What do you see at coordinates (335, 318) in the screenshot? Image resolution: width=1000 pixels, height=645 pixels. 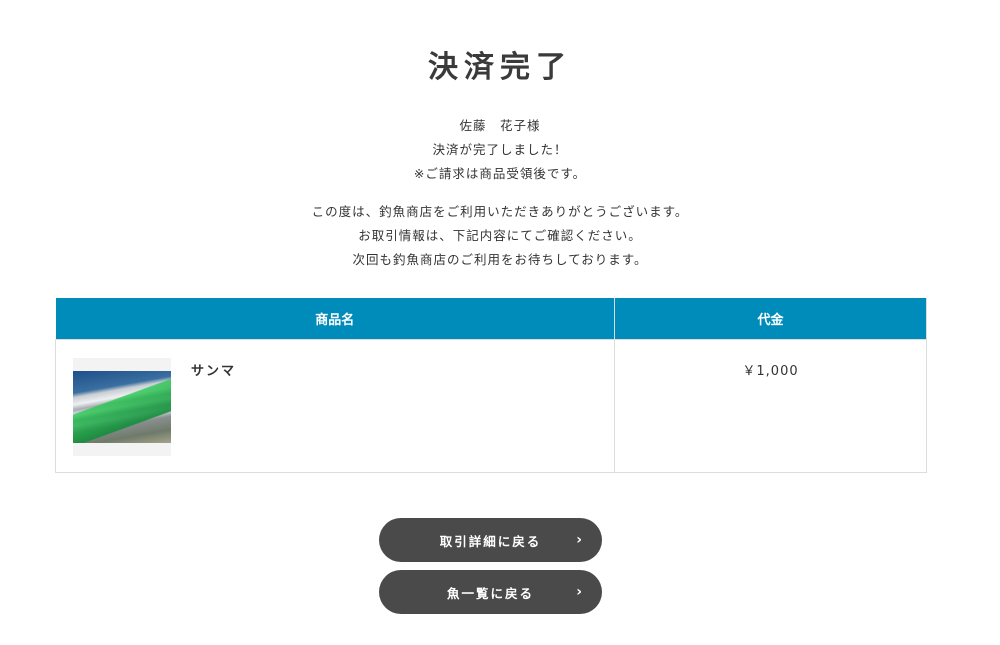 I see `header-product-name: 商品名` at bounding box center [335, 318].